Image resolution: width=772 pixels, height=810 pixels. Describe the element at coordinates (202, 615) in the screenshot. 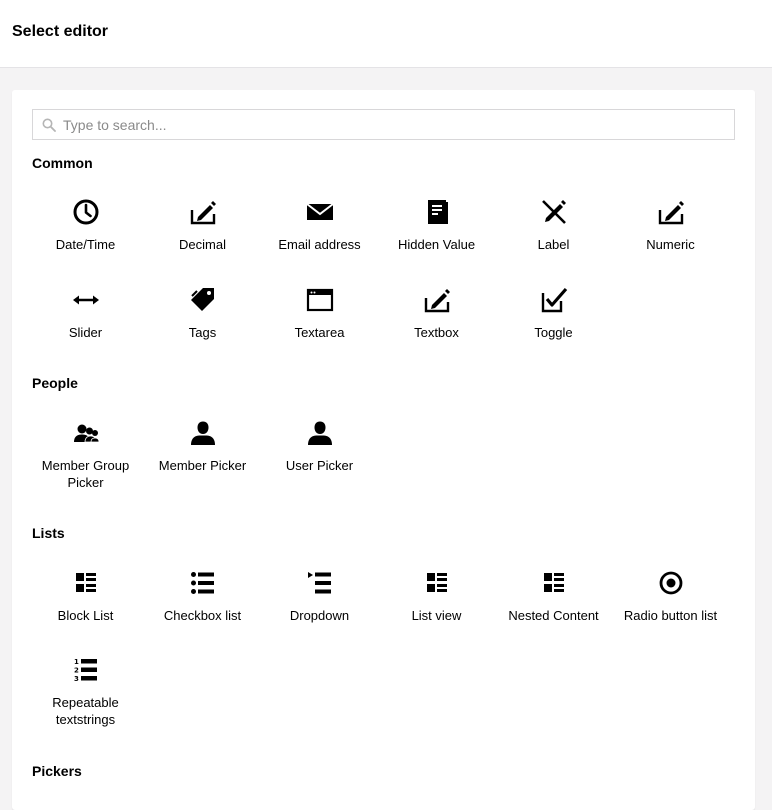

I see `editor-item-label: Checkbox list` at that location.